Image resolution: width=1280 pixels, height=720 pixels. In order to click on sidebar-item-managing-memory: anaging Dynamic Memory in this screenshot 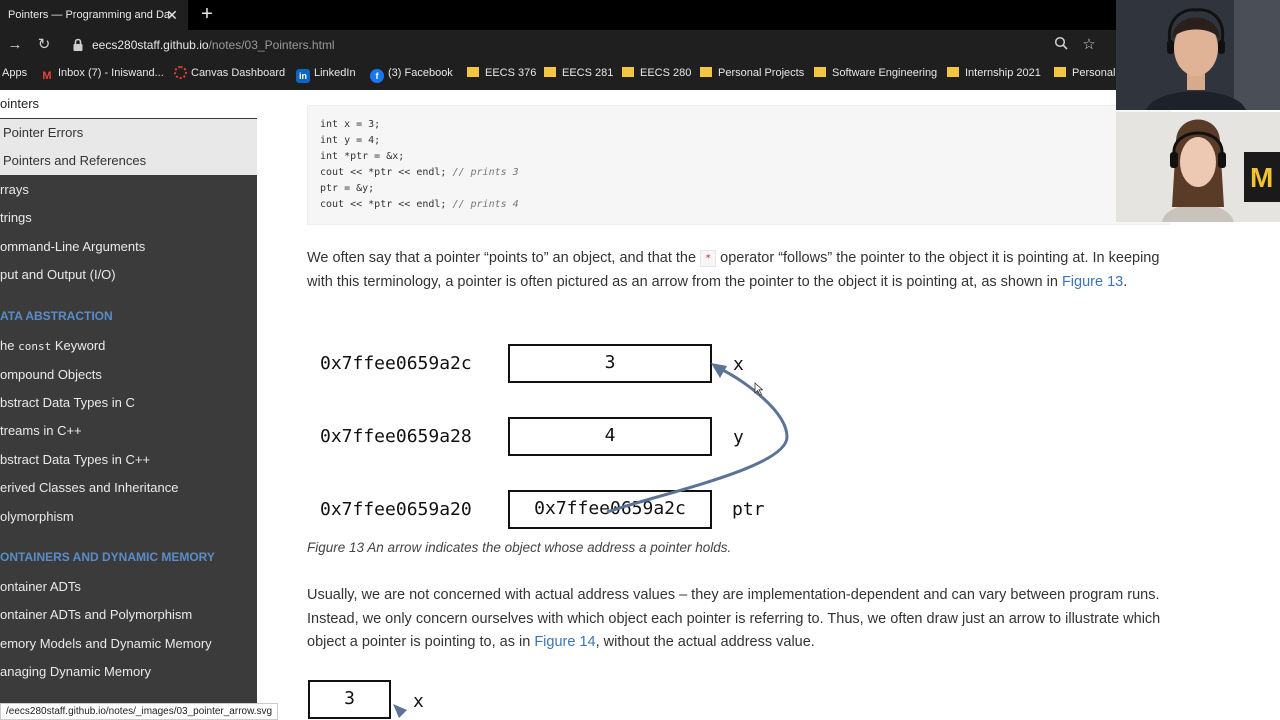, I will do `click(75, 671)`.